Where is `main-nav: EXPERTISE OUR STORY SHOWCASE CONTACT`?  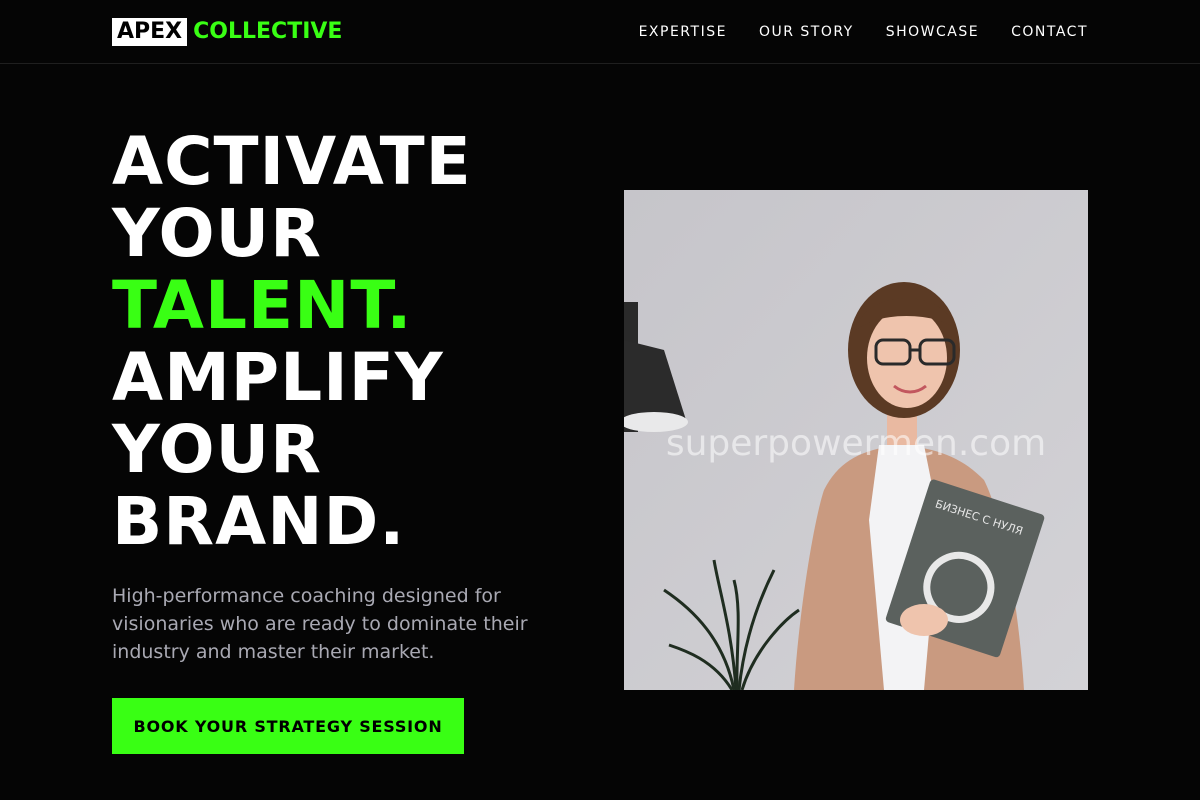
main-nav: EXPERTISE OUR STORY SHOWCASE CONTACT is located at coordinates (863, 32).